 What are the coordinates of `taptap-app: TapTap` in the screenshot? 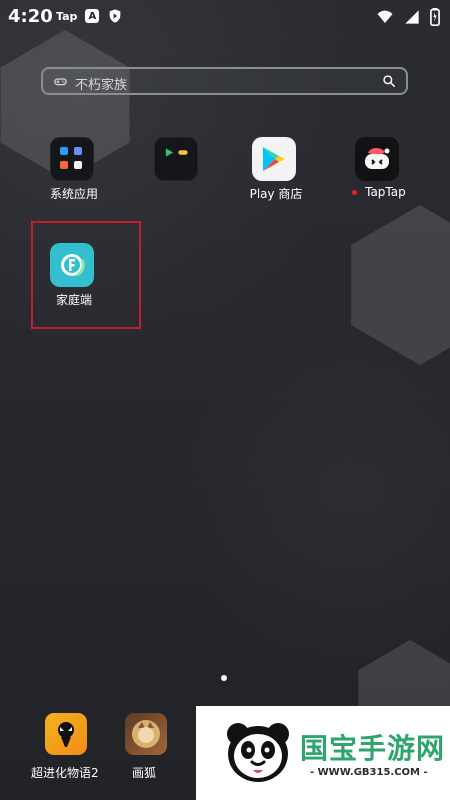 It's located at (379, 182).